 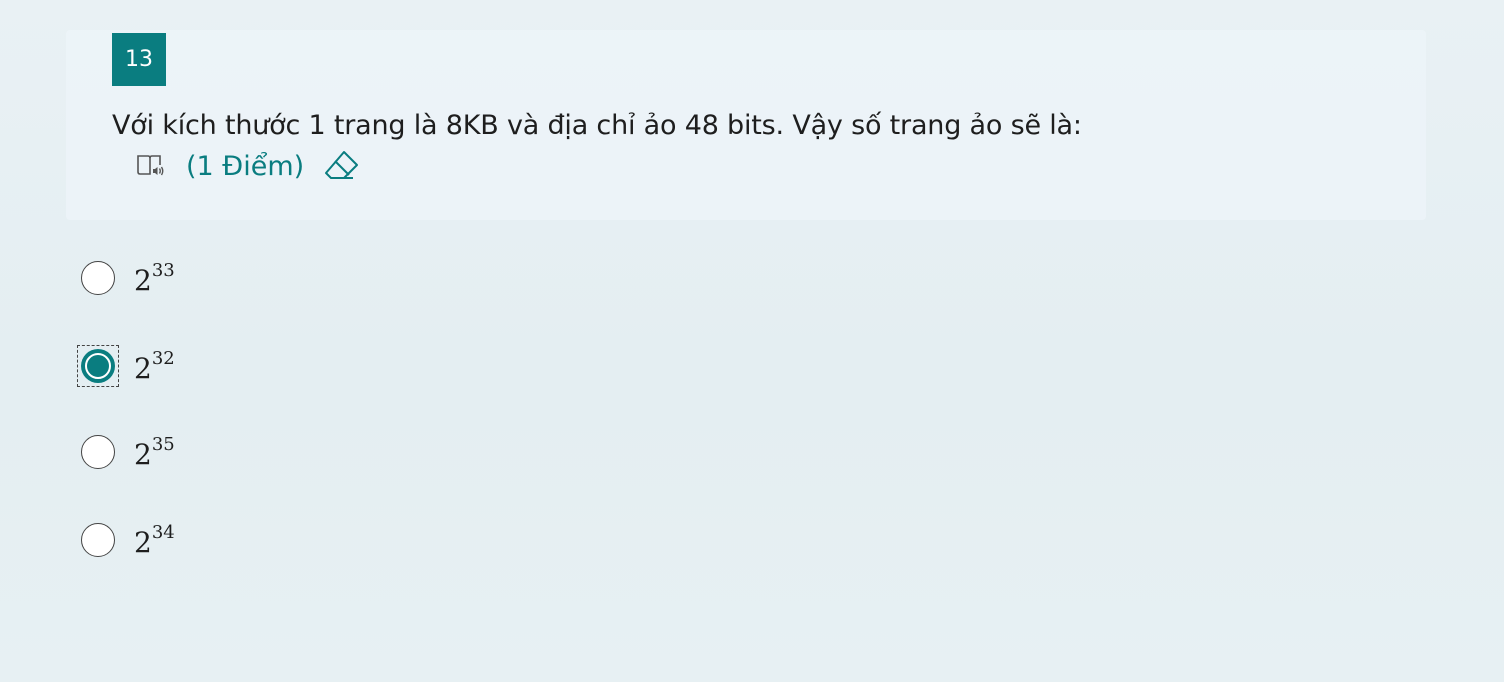 I want to click on radio-option-2-wrap, so click(x=98, y=366).